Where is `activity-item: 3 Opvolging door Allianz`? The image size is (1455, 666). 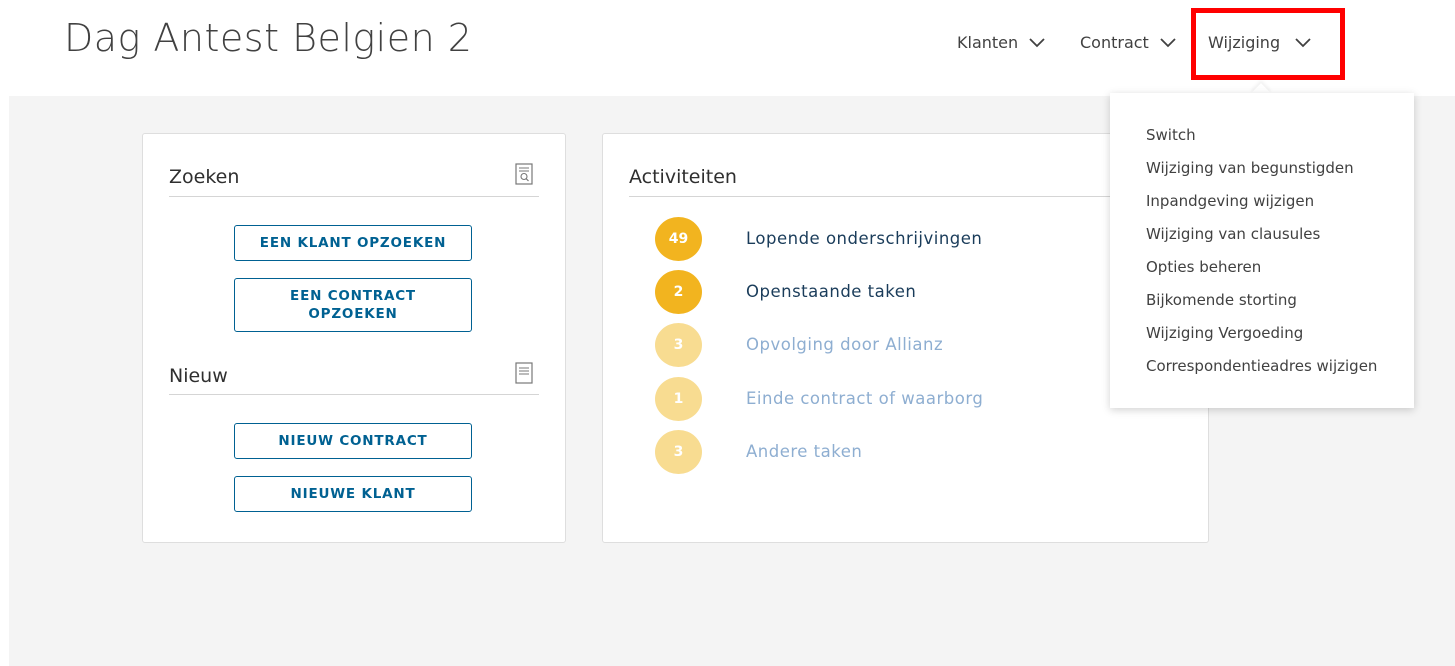
activity-item: 3 Opvolging door Allianz is located at coordinates (799, 345).